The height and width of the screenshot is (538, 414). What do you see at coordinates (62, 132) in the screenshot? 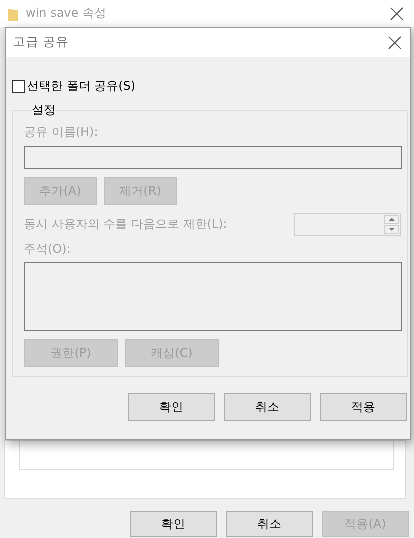
I see `field-label: 공유 이름(H):` at bounding box center [62, 132].